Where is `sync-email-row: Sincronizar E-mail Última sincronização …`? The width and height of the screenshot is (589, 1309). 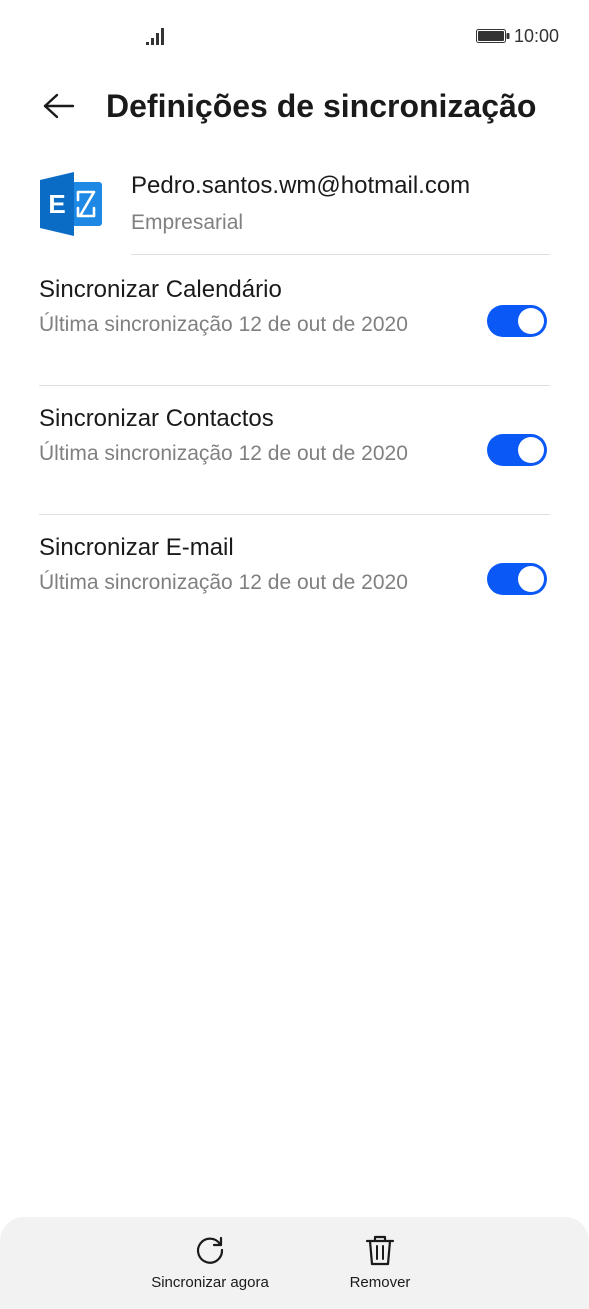
sync-email-row: Sincronizar E-mail Última sincronização … is located at coordinates (294, 583).